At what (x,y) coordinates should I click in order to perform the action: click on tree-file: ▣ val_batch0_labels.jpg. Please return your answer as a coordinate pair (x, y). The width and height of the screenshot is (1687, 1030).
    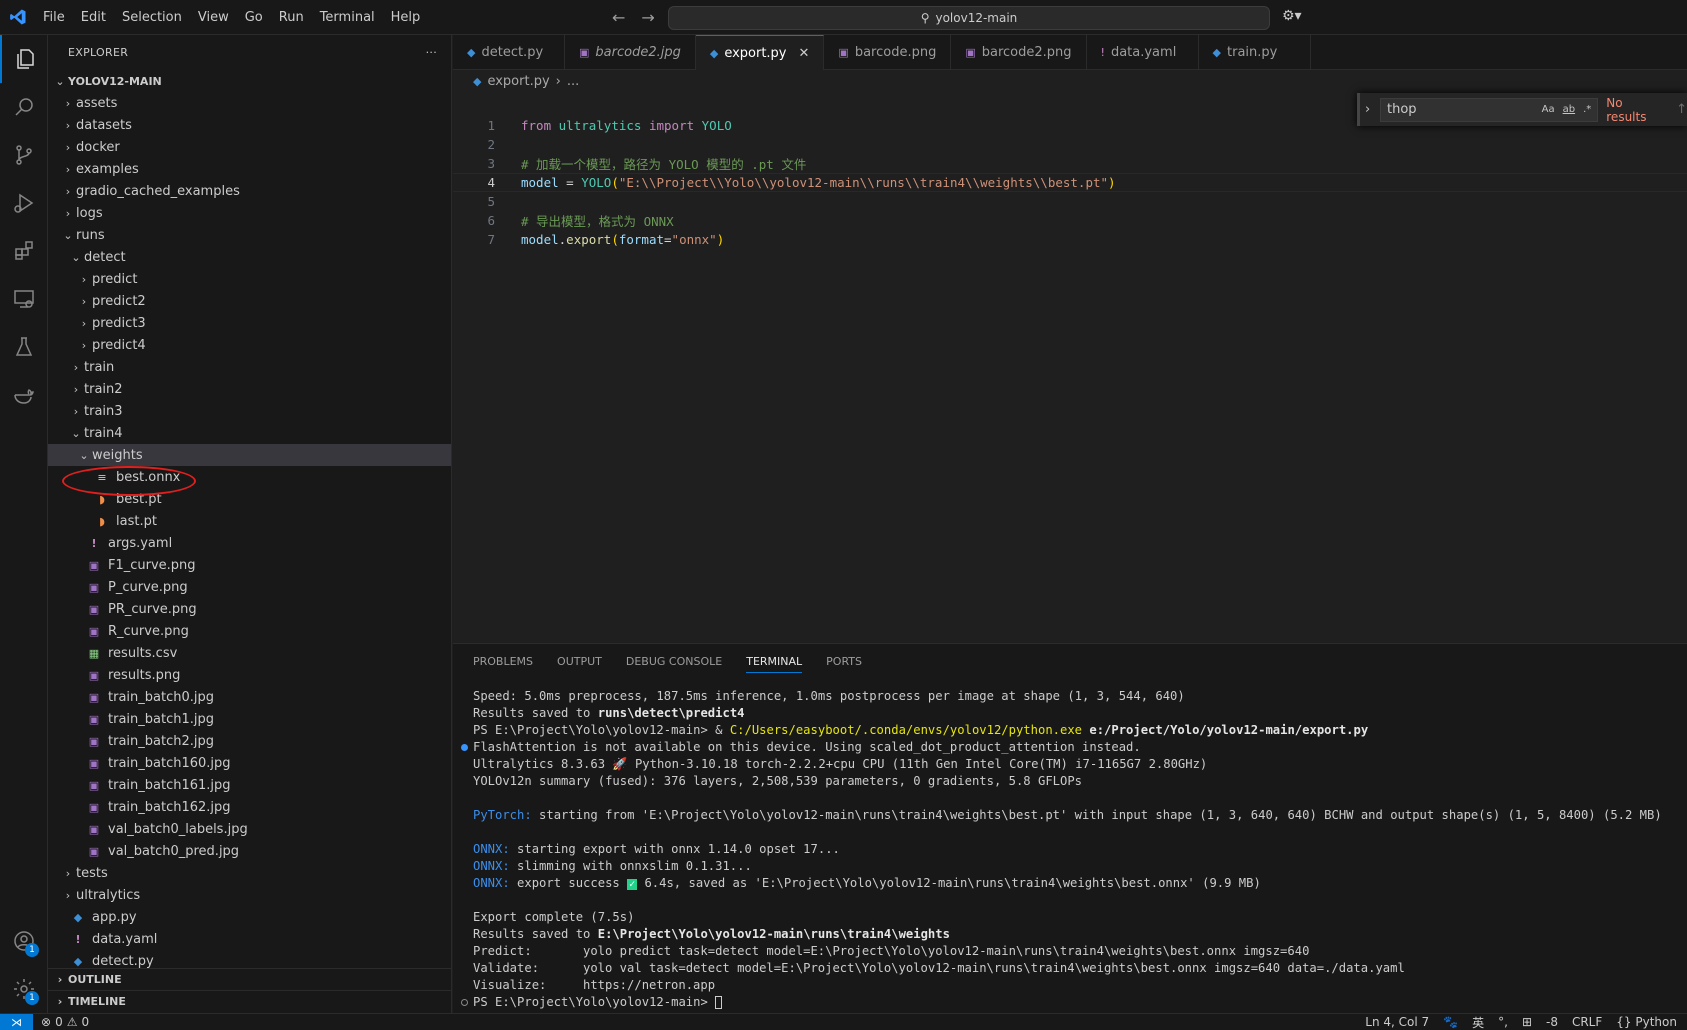
    Looking at the image, I should click on (249, 829).